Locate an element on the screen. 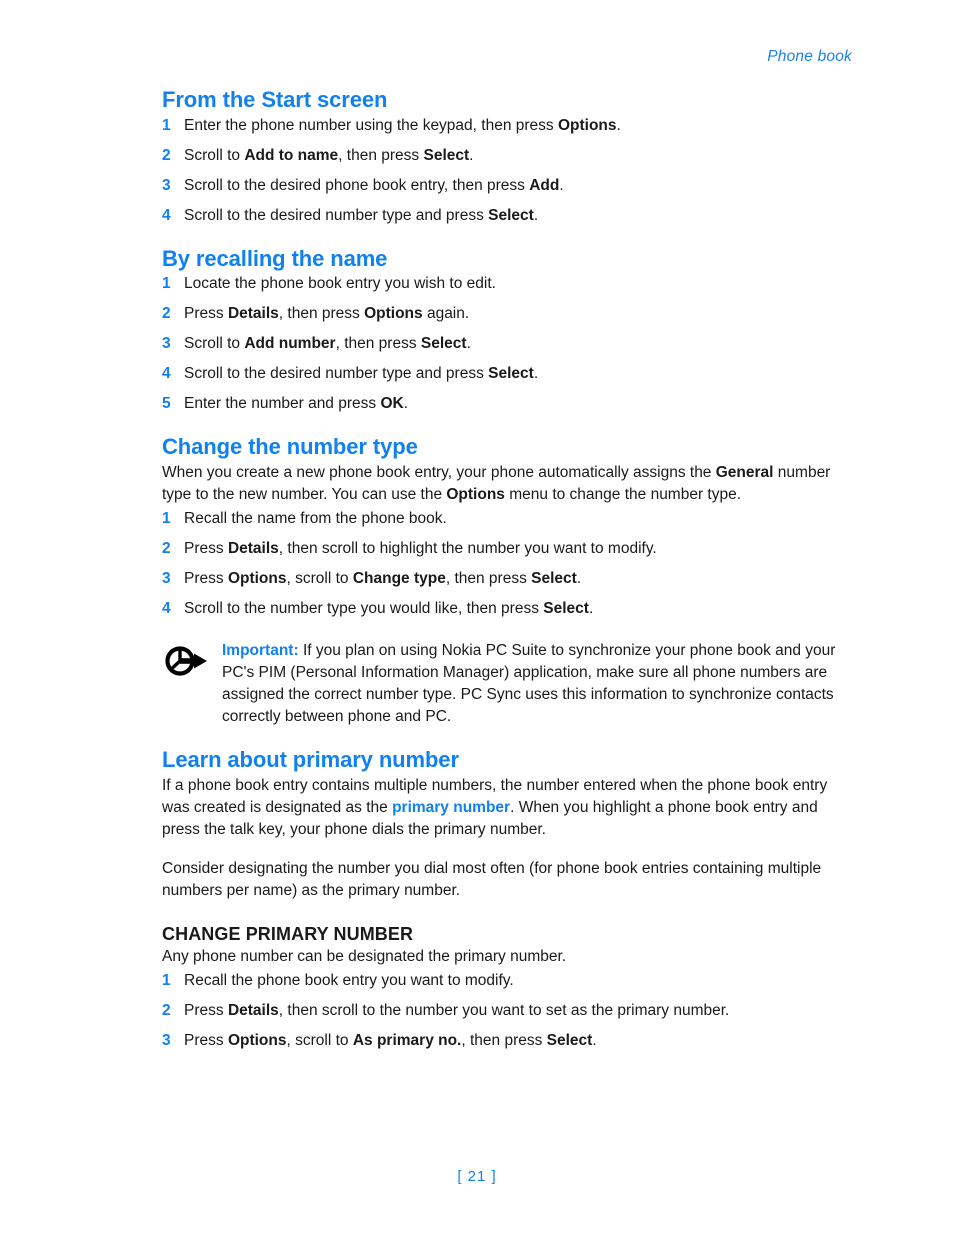  list-item-text: Scroll to Add number, then press Select. is located at coordinates (327, 343).